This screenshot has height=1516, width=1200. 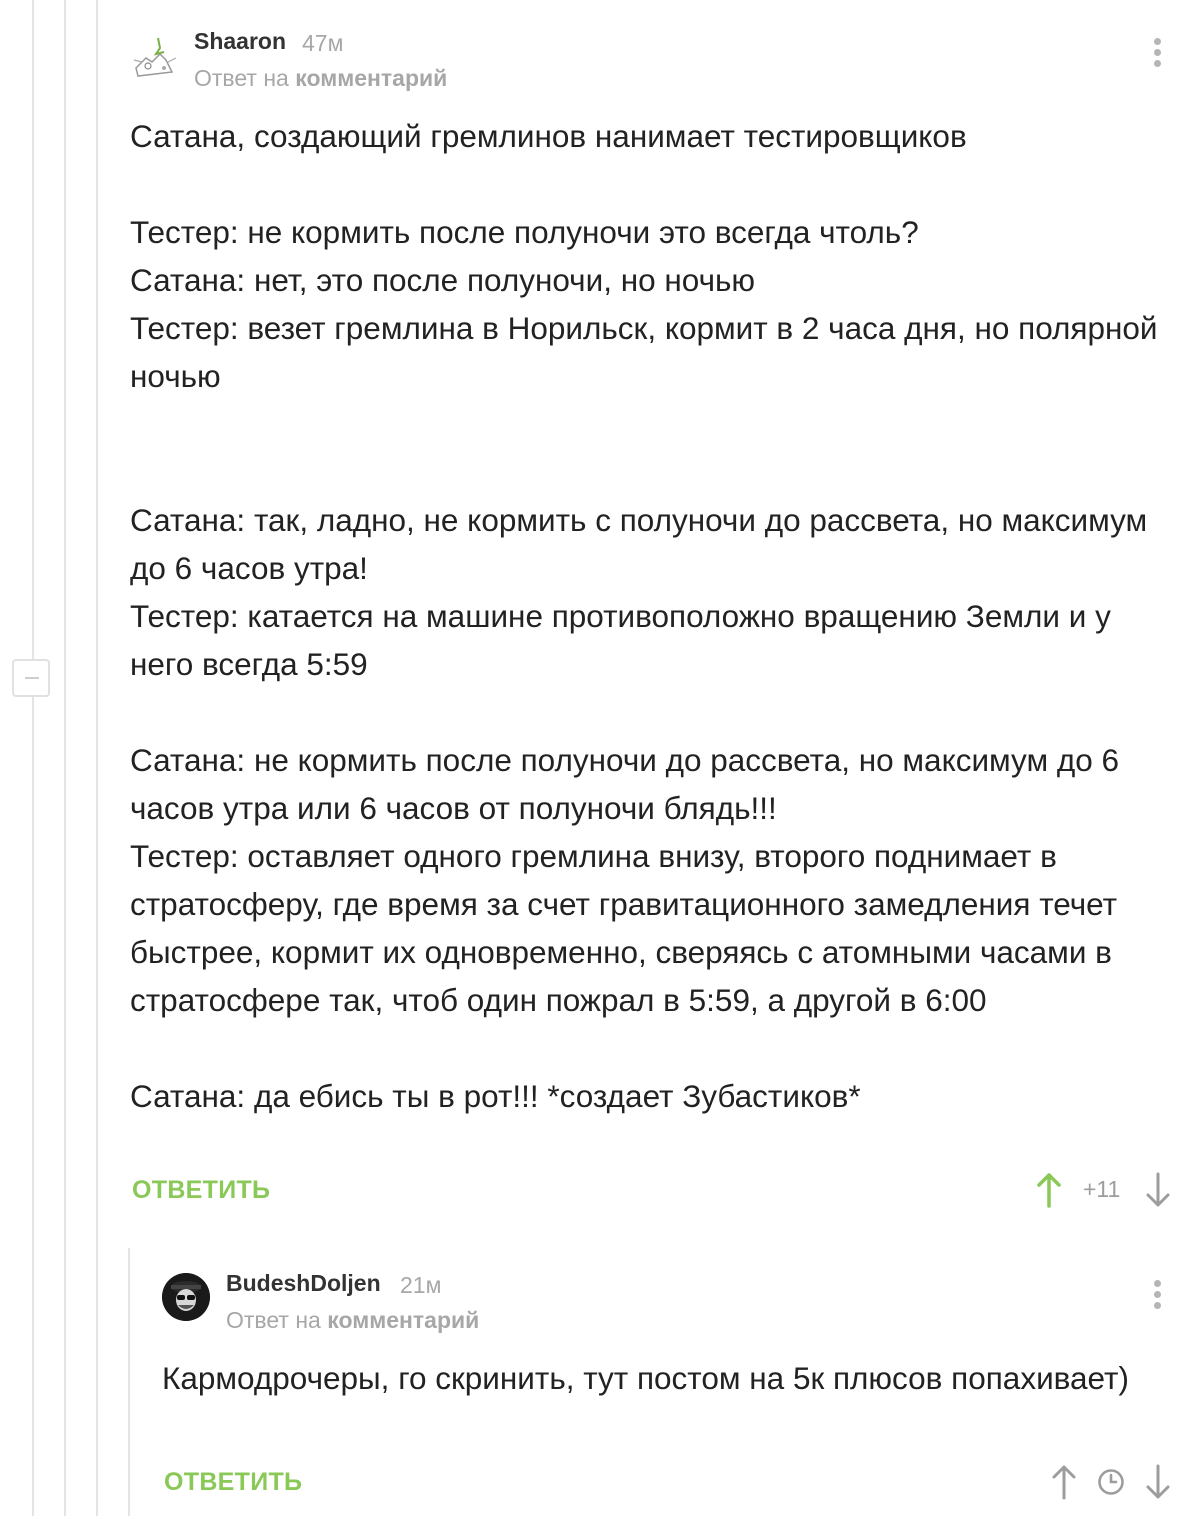 I want to click on author-name: Shaaron, so click(x=240, y=41).